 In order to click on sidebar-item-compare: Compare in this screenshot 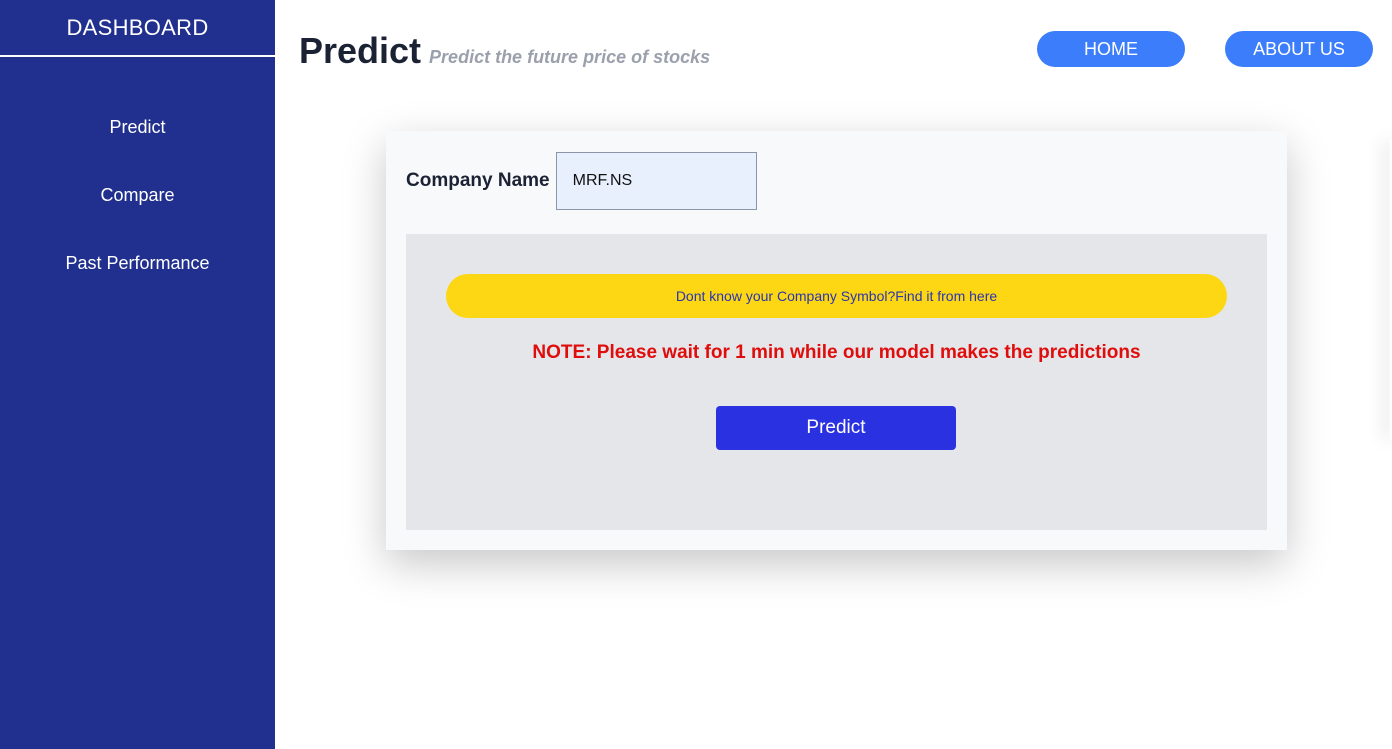, I will do `click(137, 217)`.